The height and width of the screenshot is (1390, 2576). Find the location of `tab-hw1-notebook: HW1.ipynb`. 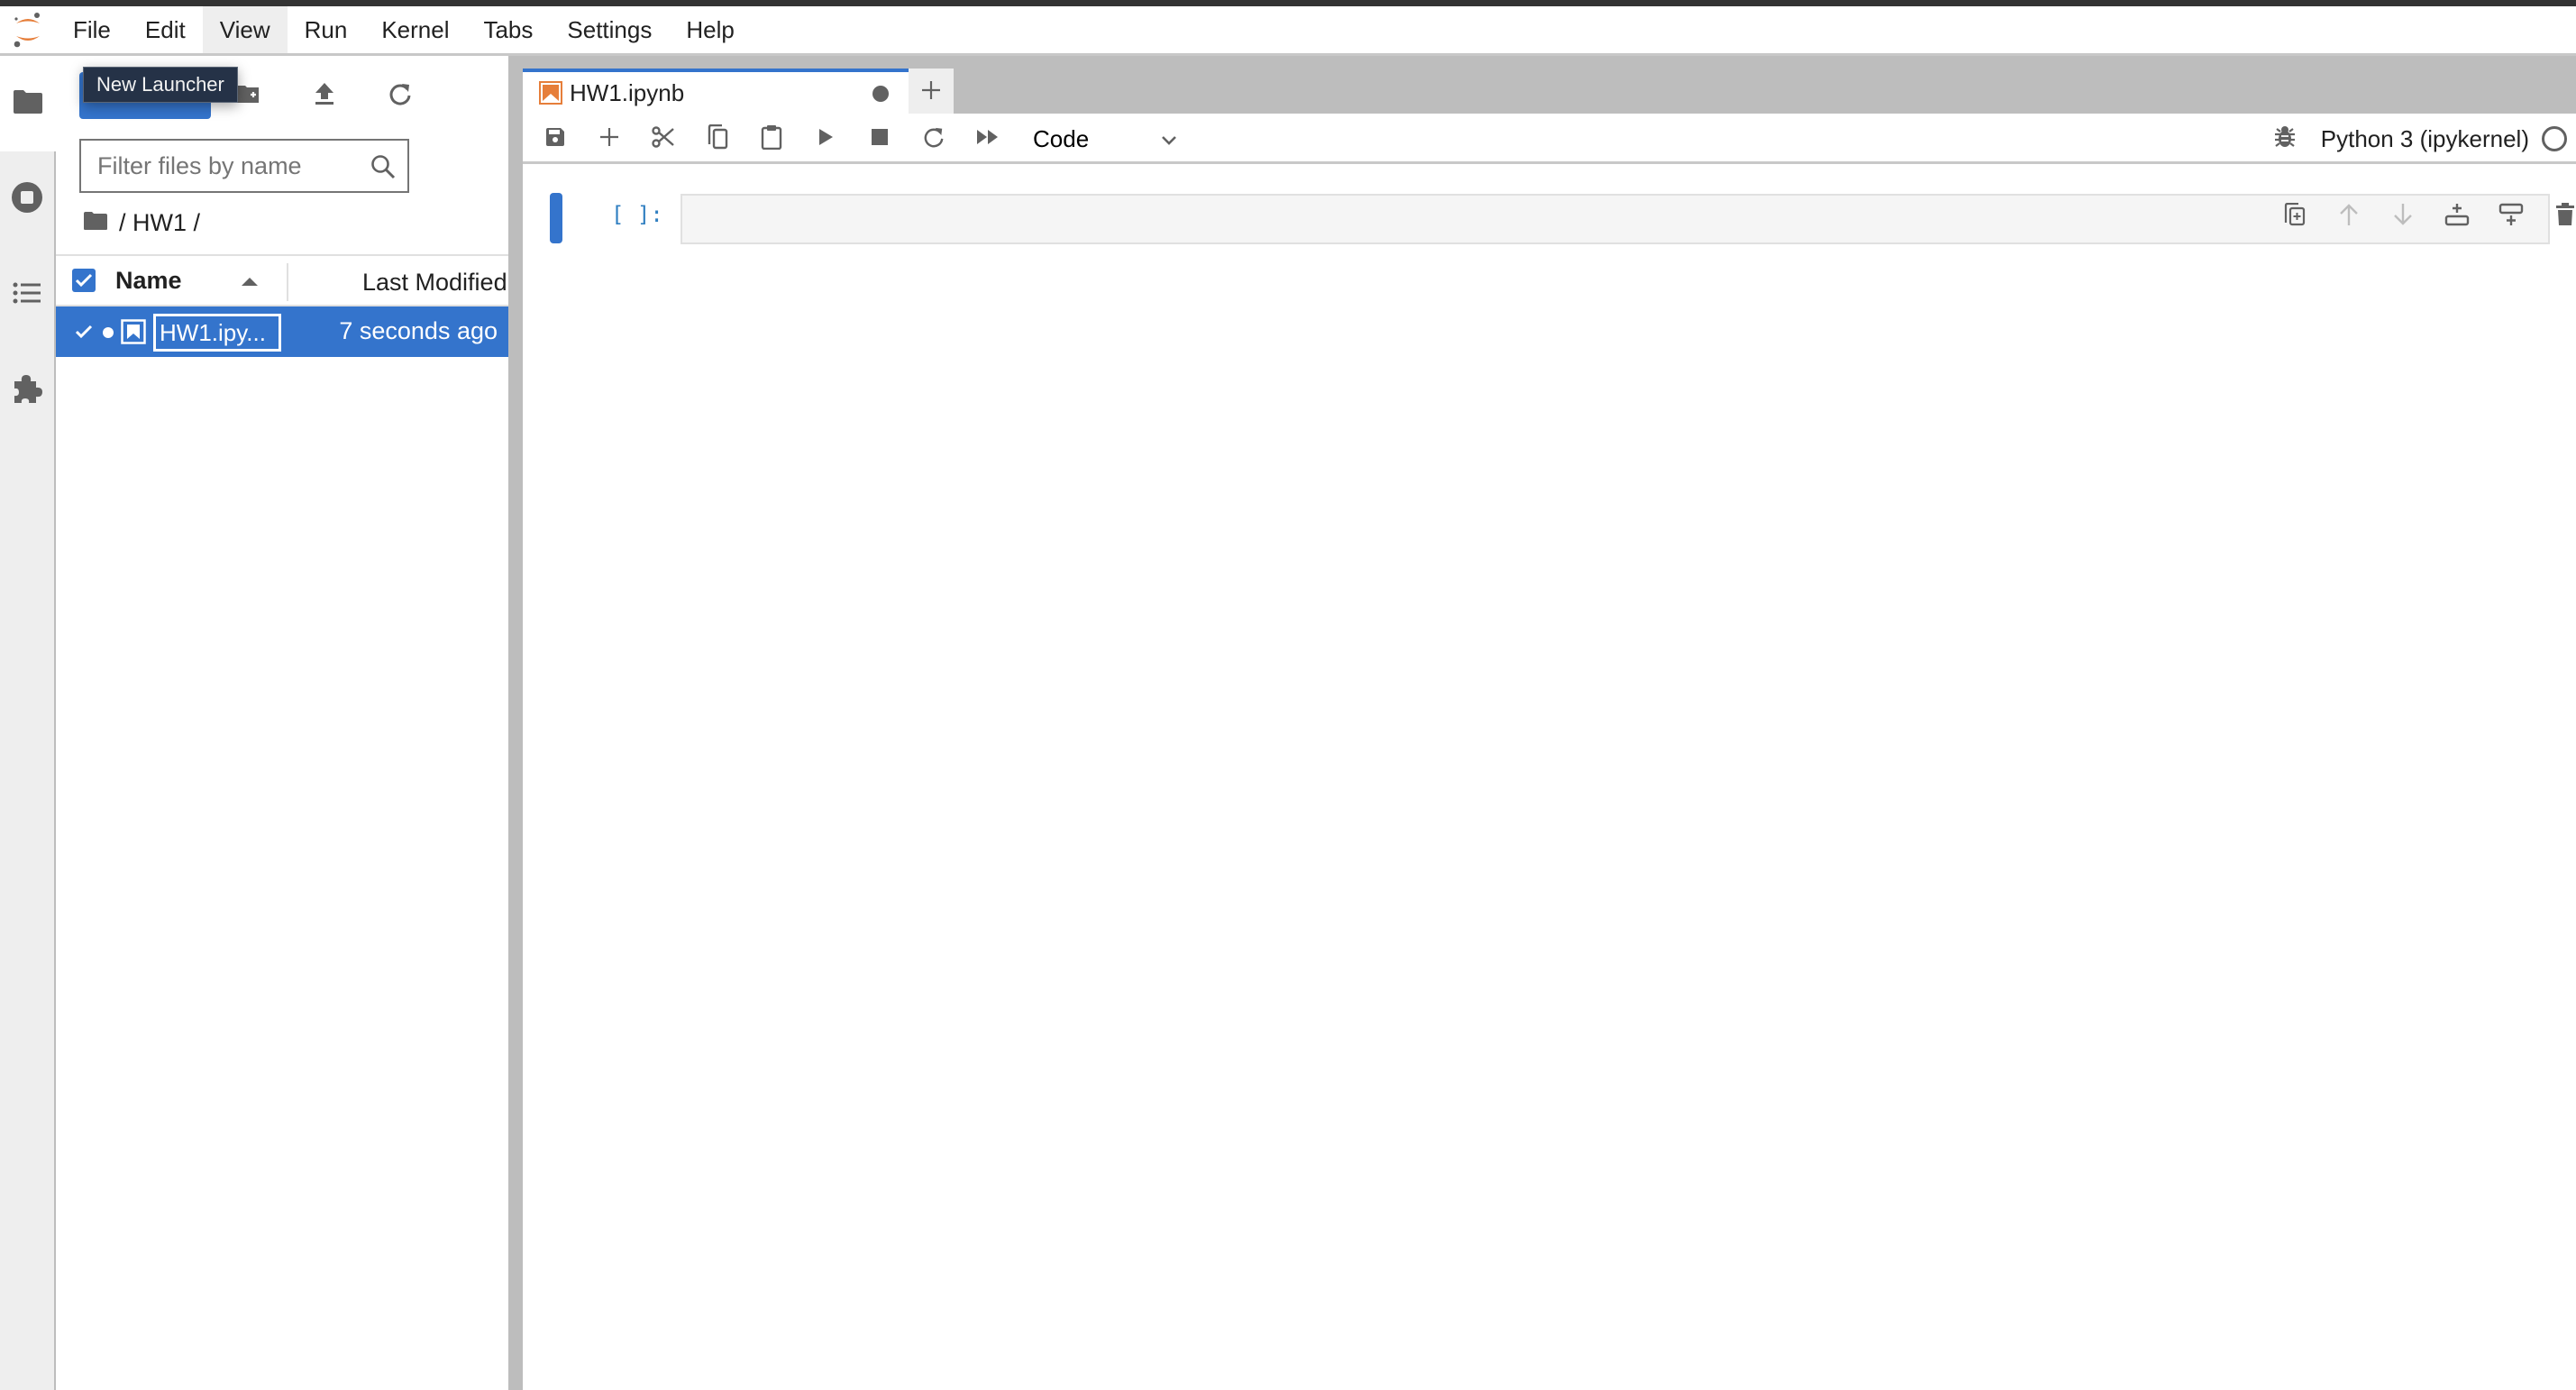

tab-hw1-notebook: HW1.ipynb is located at coordinates (716, 91).